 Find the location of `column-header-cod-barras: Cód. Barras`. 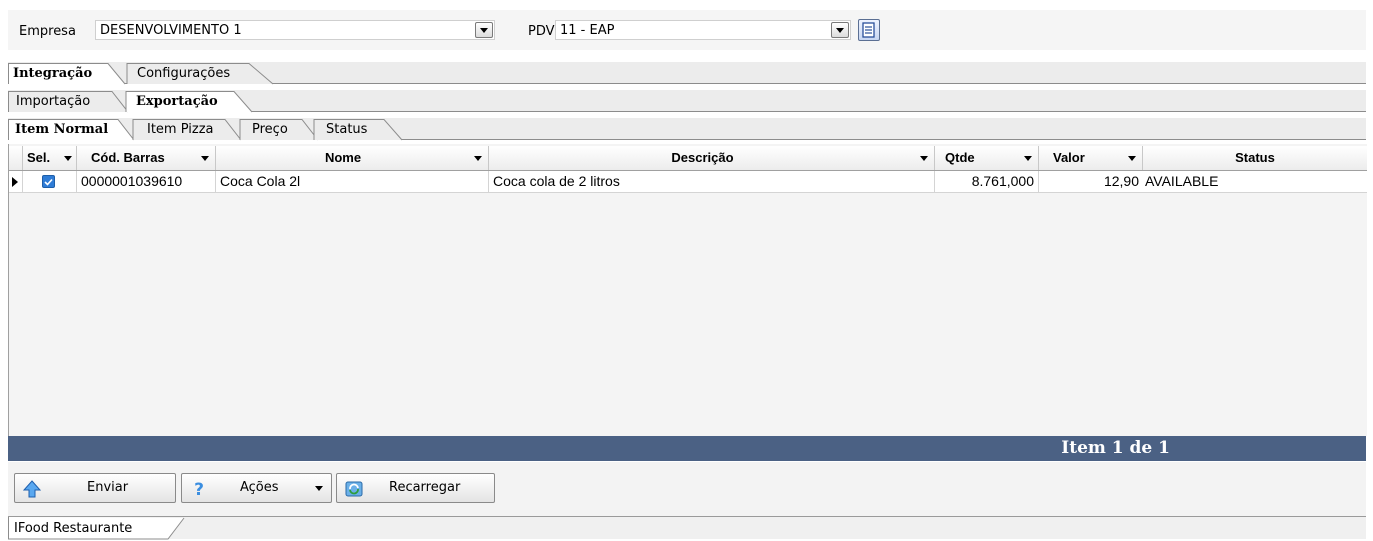

column-header-cod-barras: Cód. Barras is located at coordinates (146, 158).